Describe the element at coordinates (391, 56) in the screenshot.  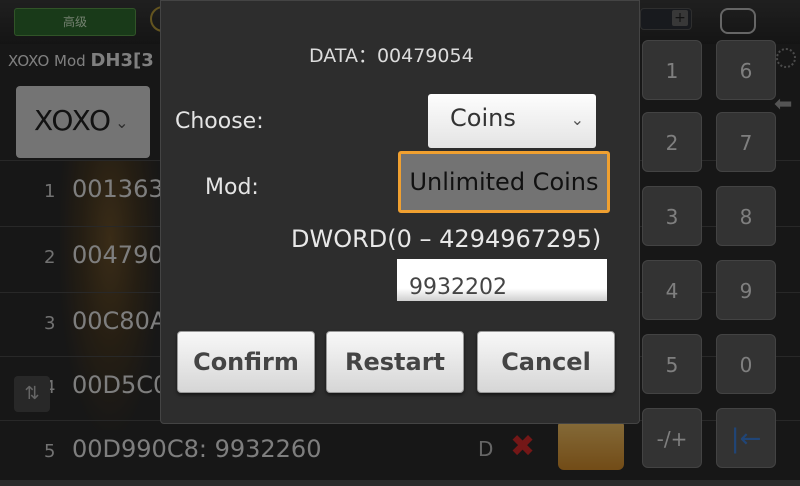
I see `data-address-label: DATA：00479054` at that location.